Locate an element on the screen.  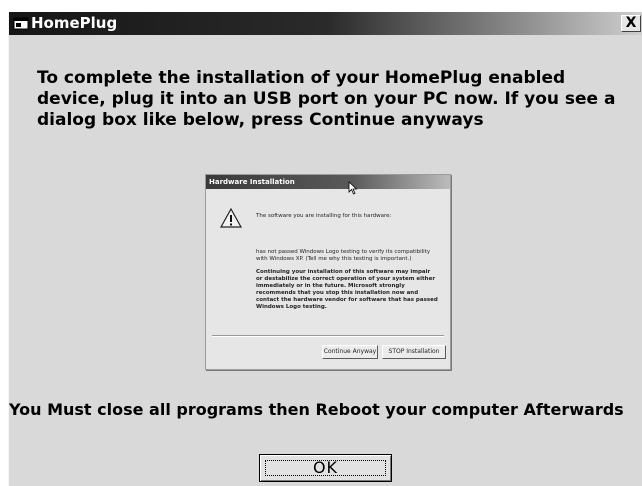
ok-button: OK is located at coordinates (325, 468).